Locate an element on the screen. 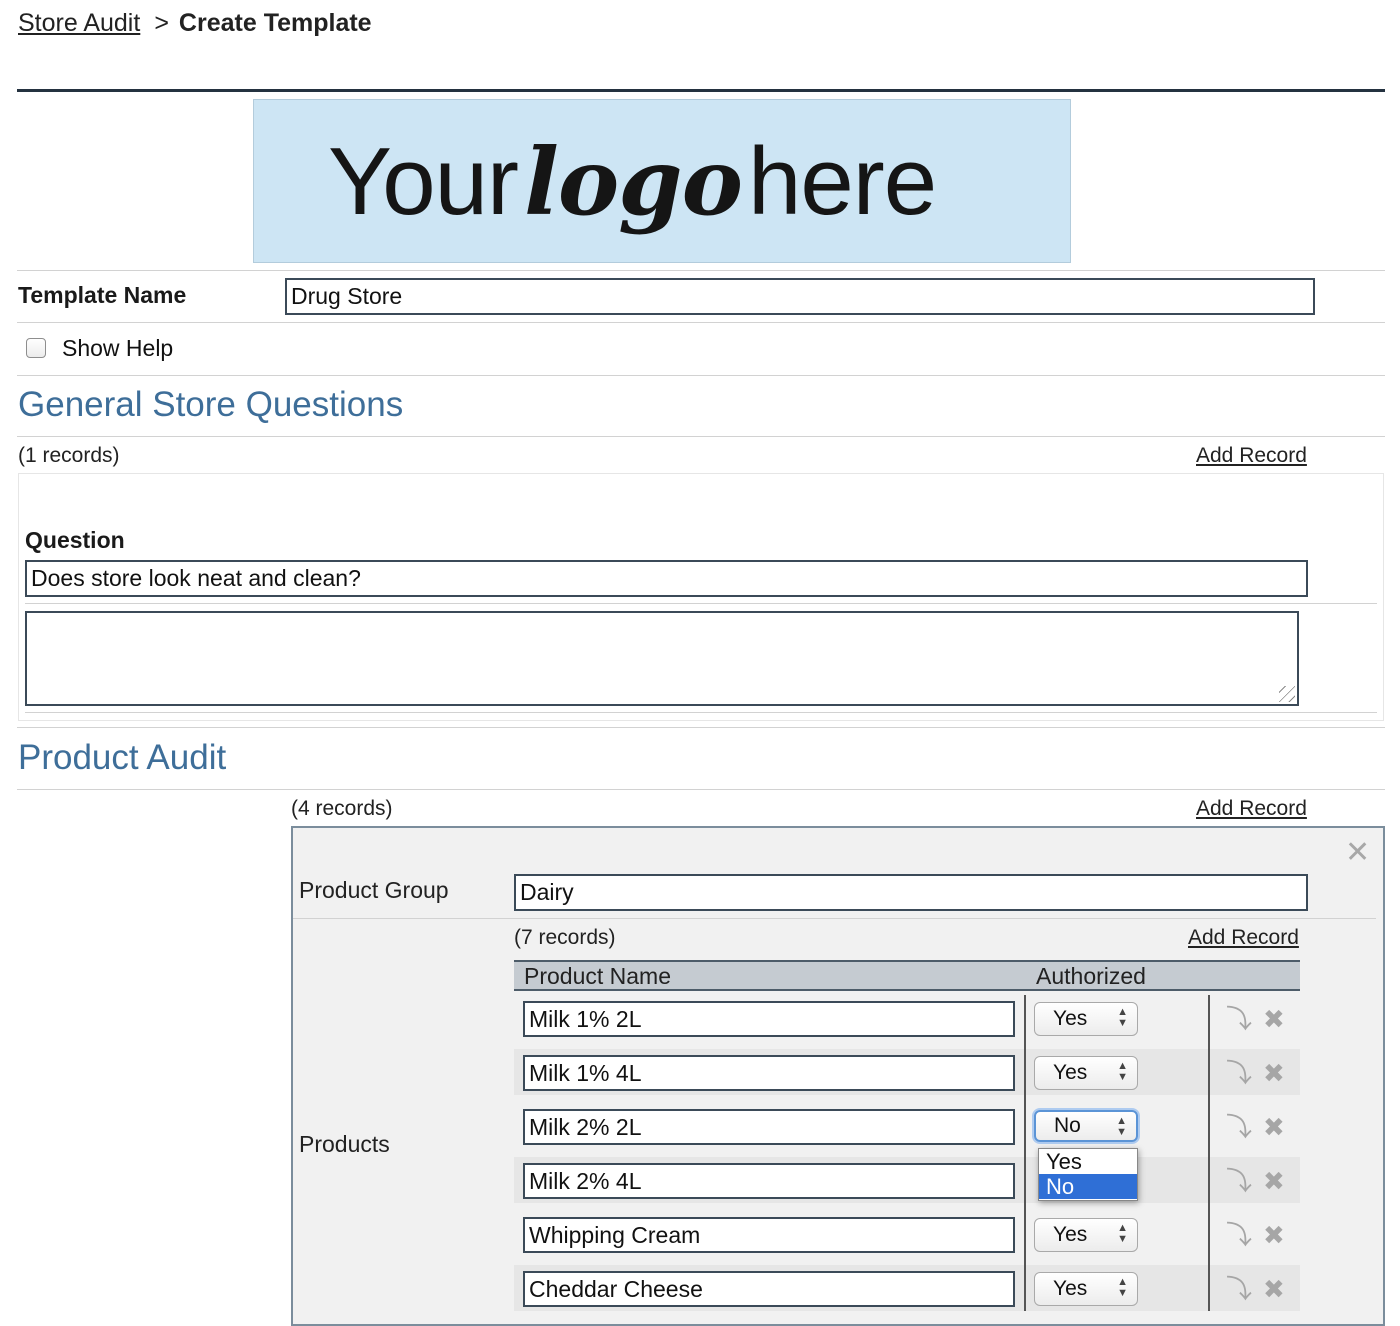 Image resolution: width=1400 pixels, height=1326 pixels. dropdown-option-yes: Yes is located at coordinates (1088, 1161).